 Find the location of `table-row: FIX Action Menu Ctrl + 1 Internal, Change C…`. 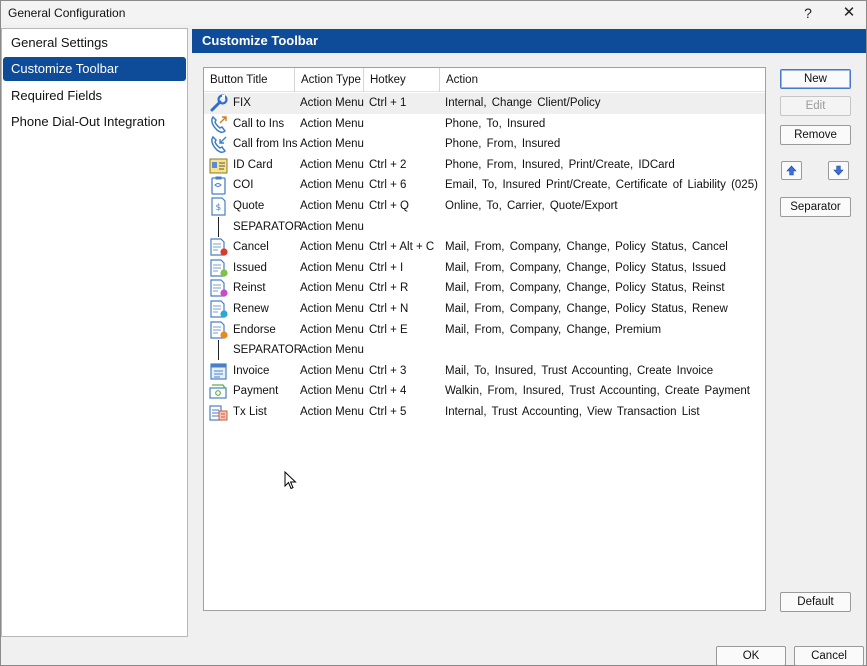

table-row: FIX Action Menu Ctrl + 1 Internal, Change C… is located at coordinates (484, 103).